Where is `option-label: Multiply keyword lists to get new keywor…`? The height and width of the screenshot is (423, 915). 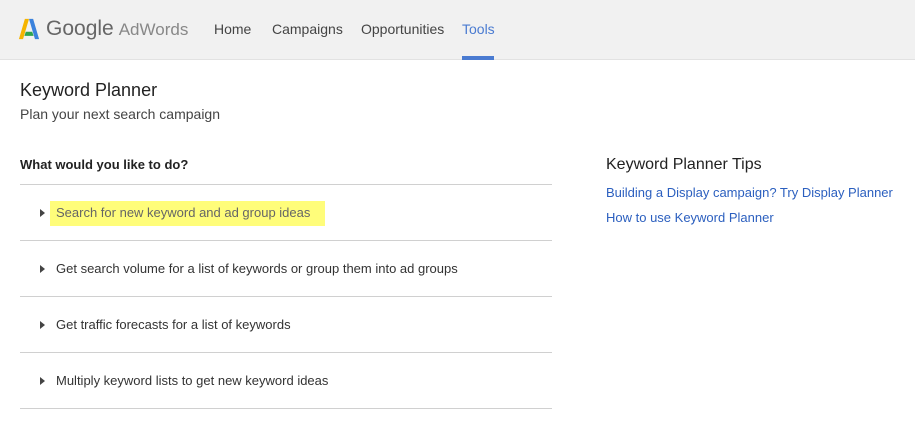
option-label: Multiply keyword lists to get new keywor… is located at coordinates (192, 380).